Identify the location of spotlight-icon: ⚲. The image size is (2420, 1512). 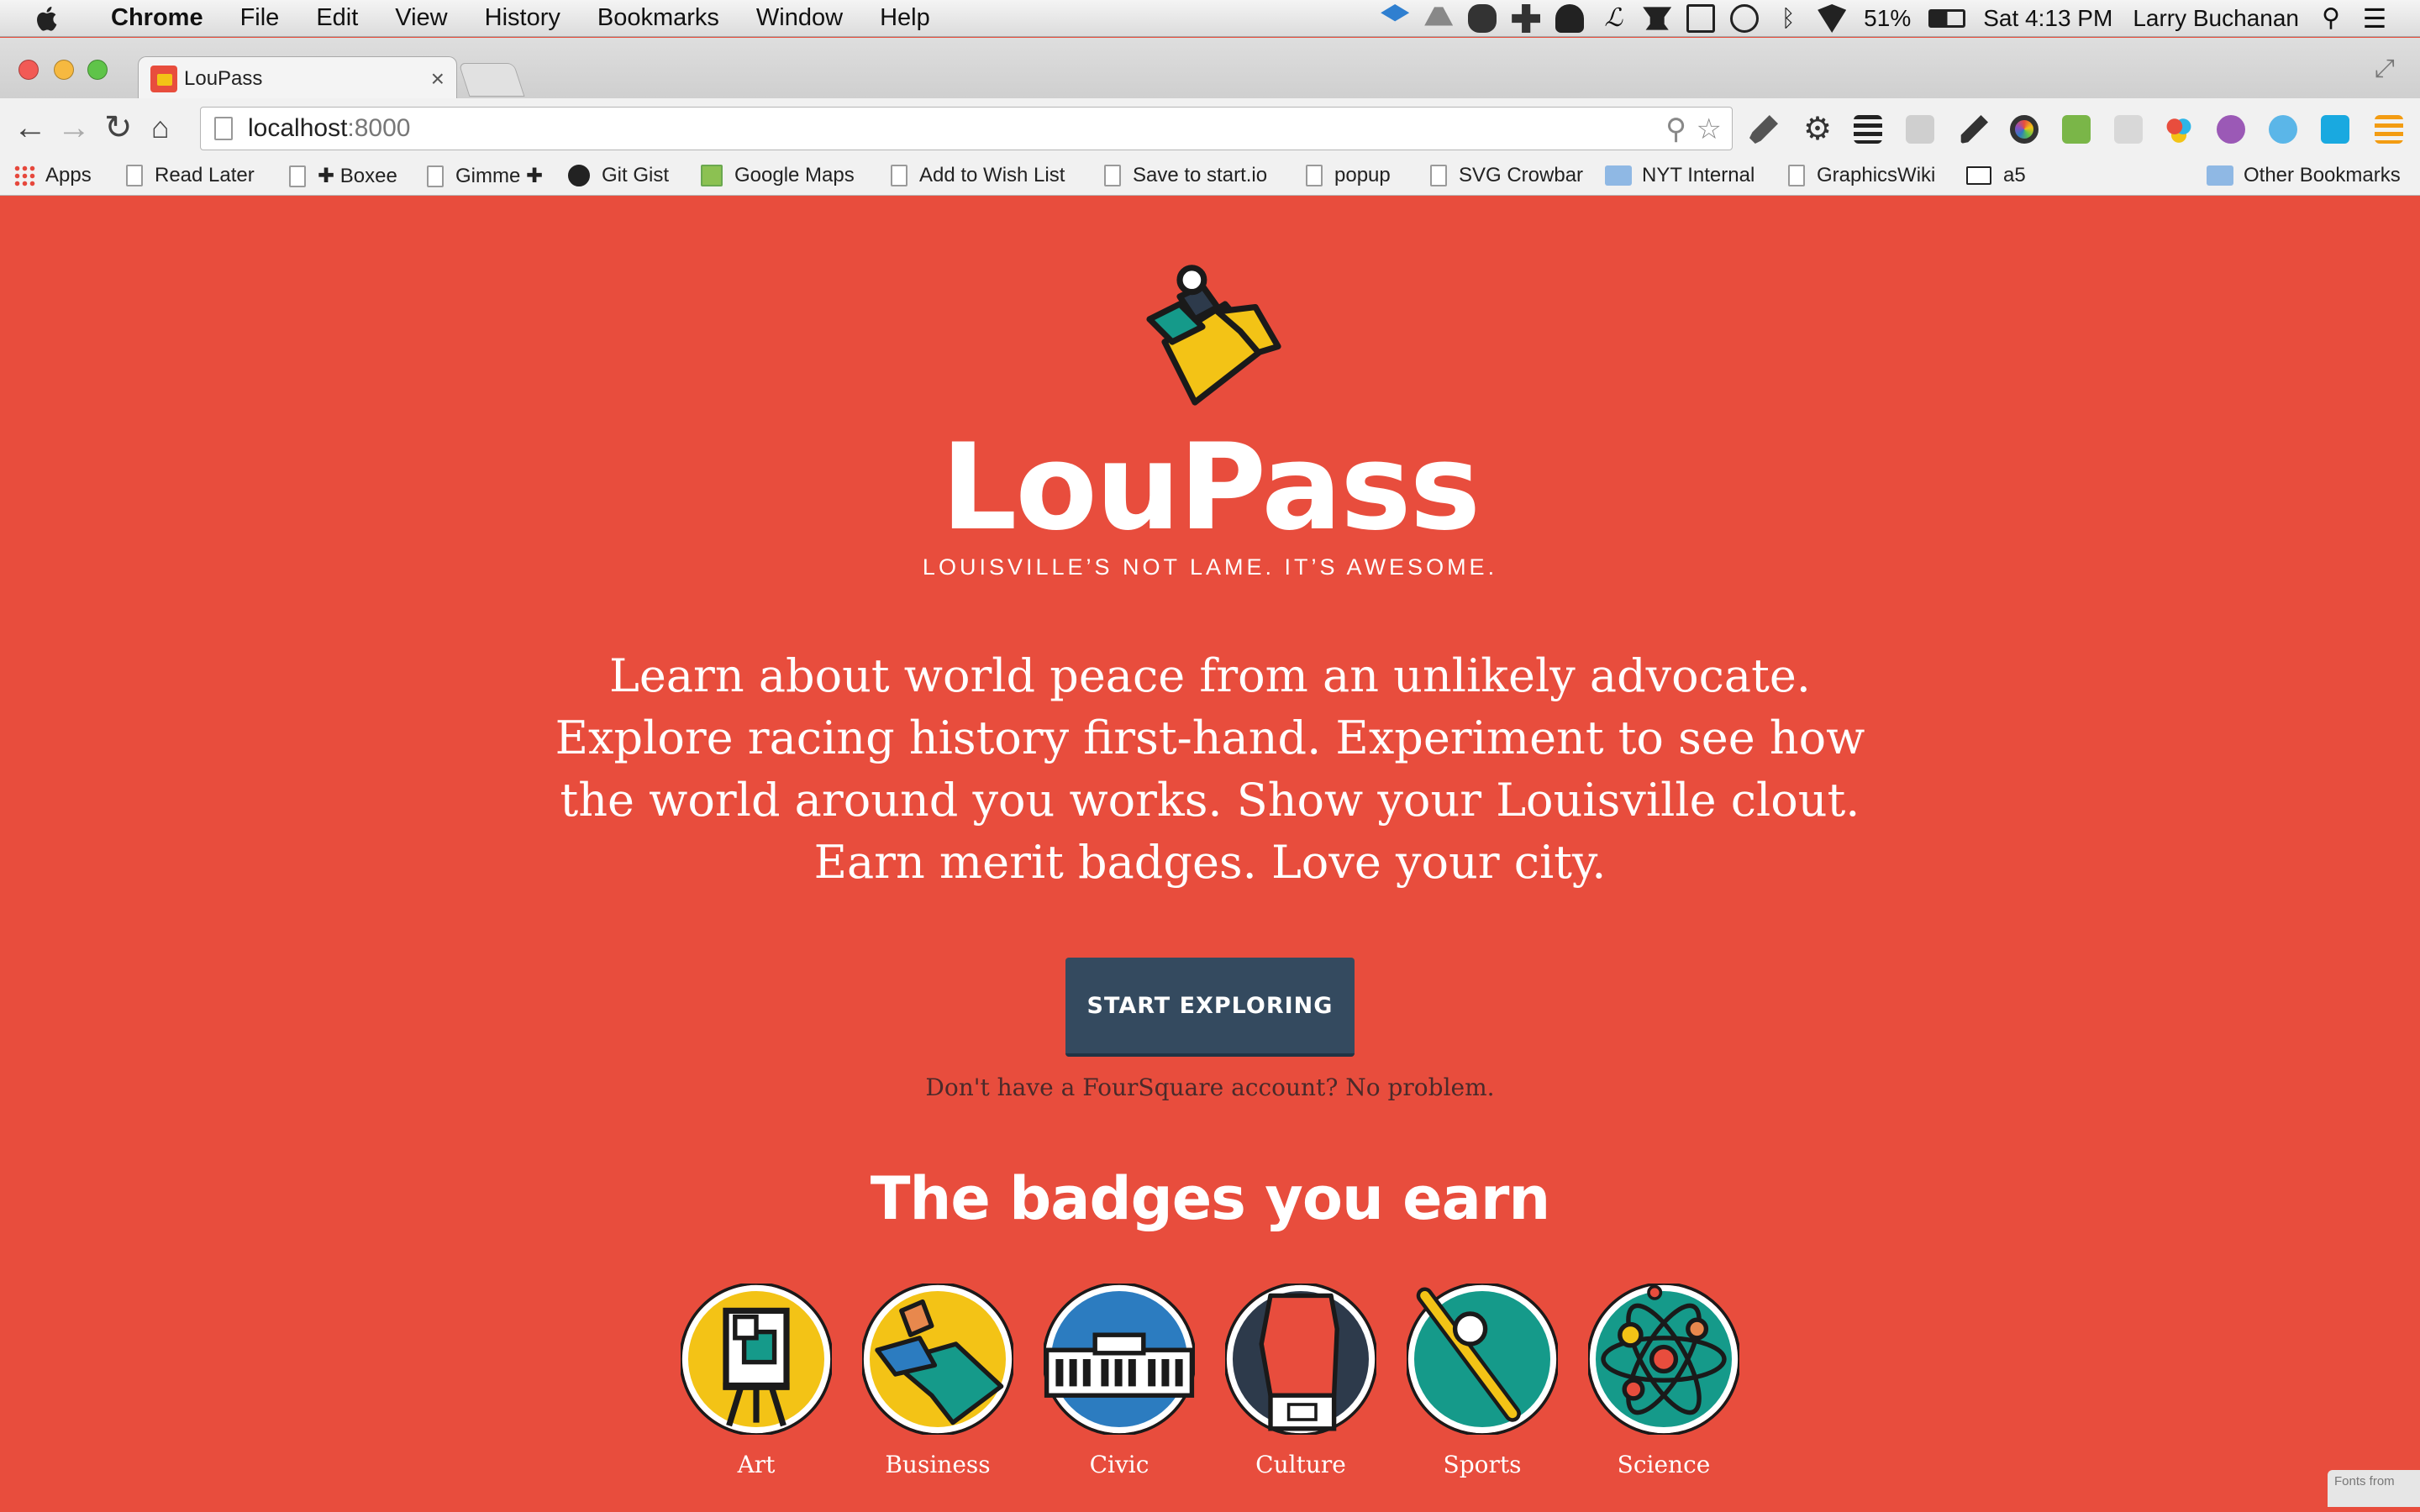
(2331, 18).